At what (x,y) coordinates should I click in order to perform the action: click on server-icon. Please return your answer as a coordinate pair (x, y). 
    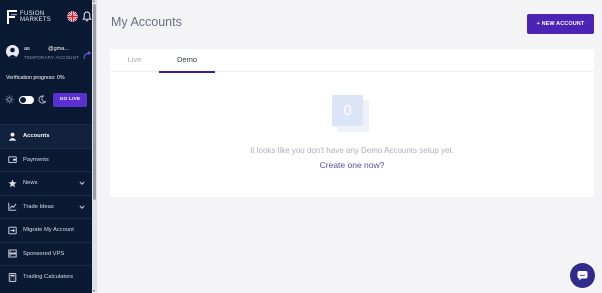
    Looking at the image, I should click on (12, 253).